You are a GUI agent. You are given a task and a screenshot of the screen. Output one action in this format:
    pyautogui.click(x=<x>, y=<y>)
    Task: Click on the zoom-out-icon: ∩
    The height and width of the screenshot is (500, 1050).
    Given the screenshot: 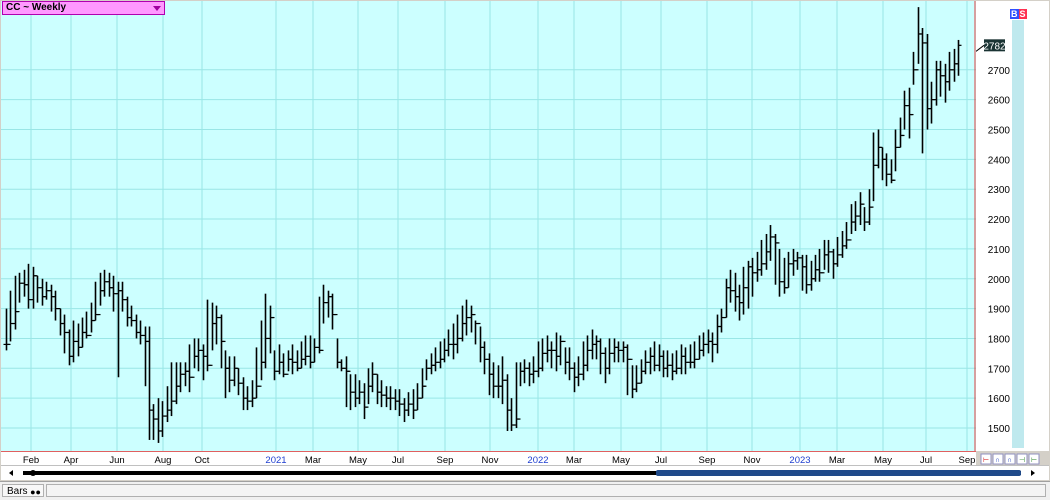 What is the action you would take?
    pyautogui.click(x=998, y=459)
    